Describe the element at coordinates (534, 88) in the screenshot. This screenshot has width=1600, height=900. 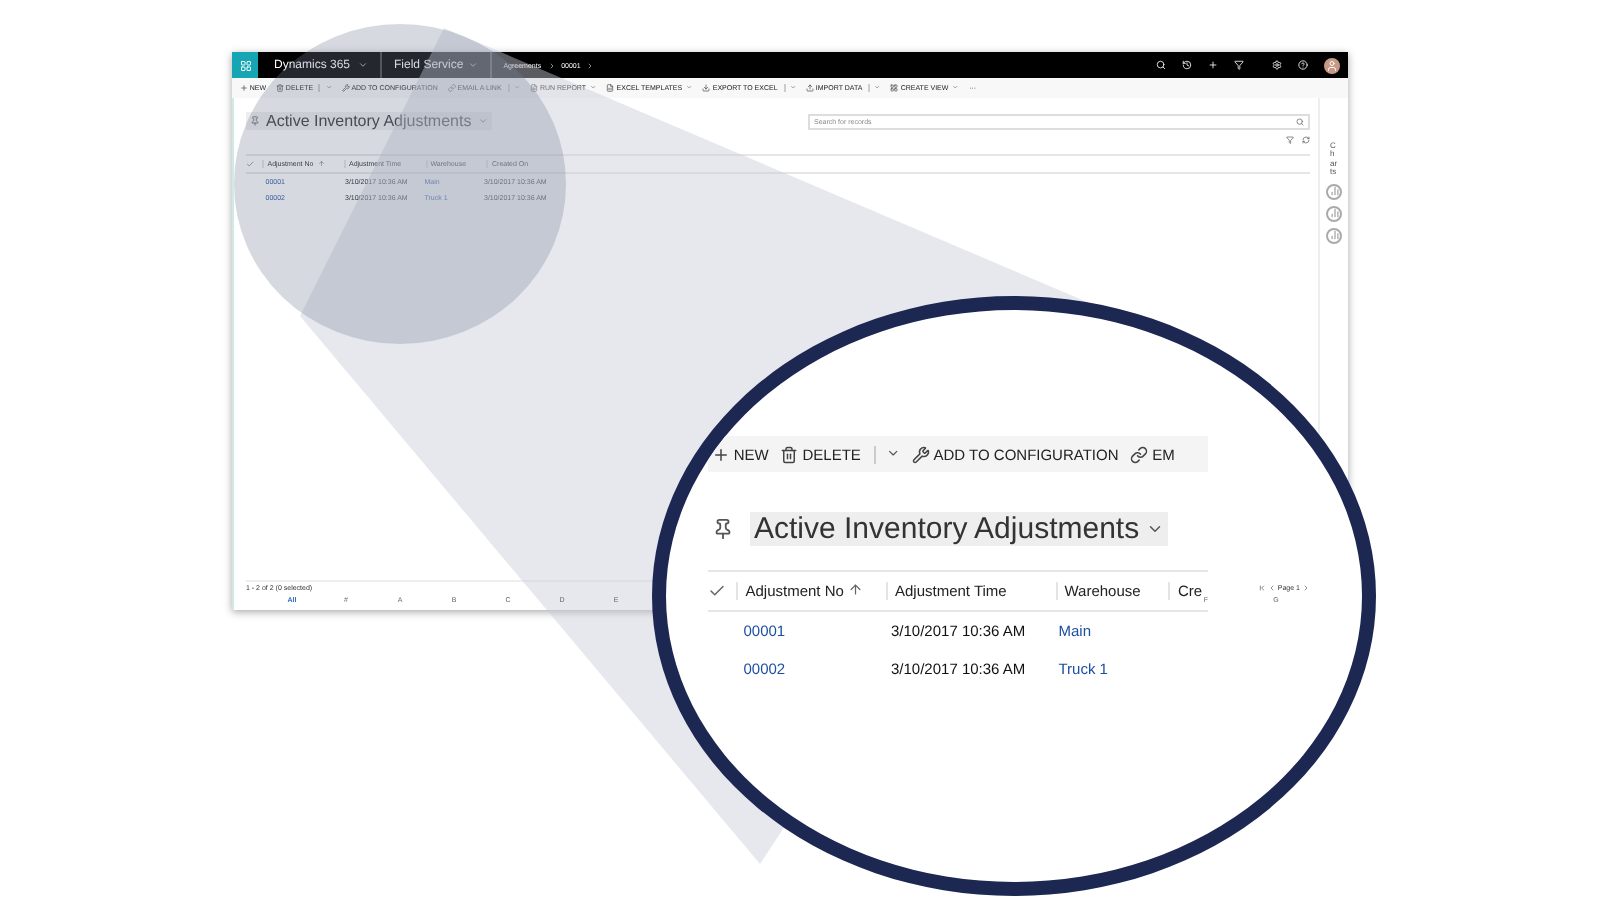
I see `report-icon` at that location.